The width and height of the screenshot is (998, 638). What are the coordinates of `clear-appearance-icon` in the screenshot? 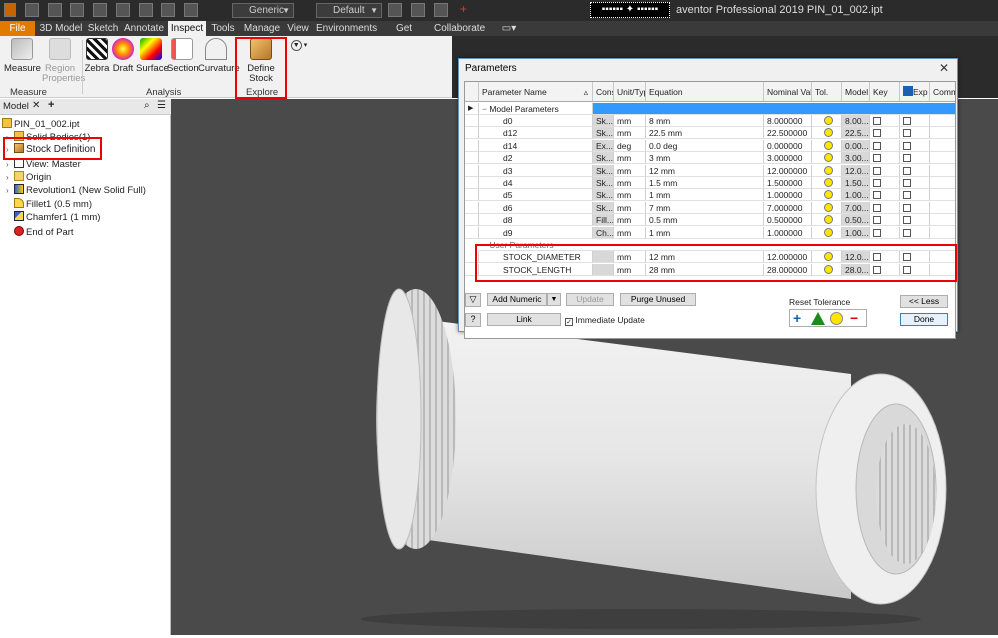 It's located at (417, 10).